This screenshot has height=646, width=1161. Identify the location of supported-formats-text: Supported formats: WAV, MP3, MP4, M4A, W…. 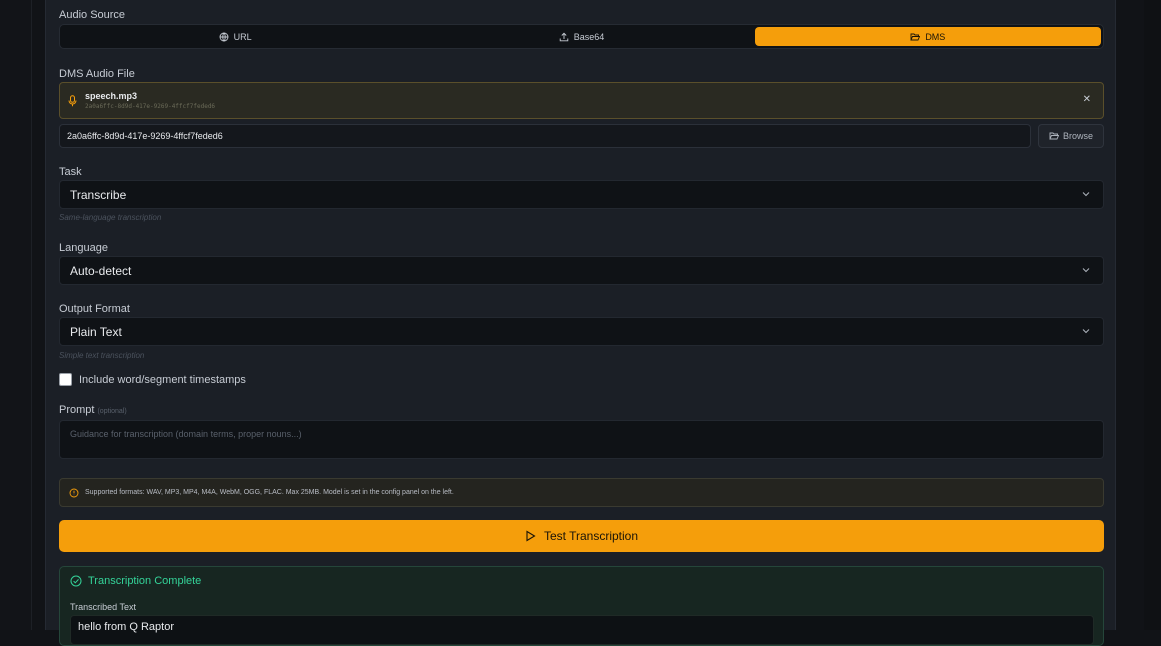
(269, 492).